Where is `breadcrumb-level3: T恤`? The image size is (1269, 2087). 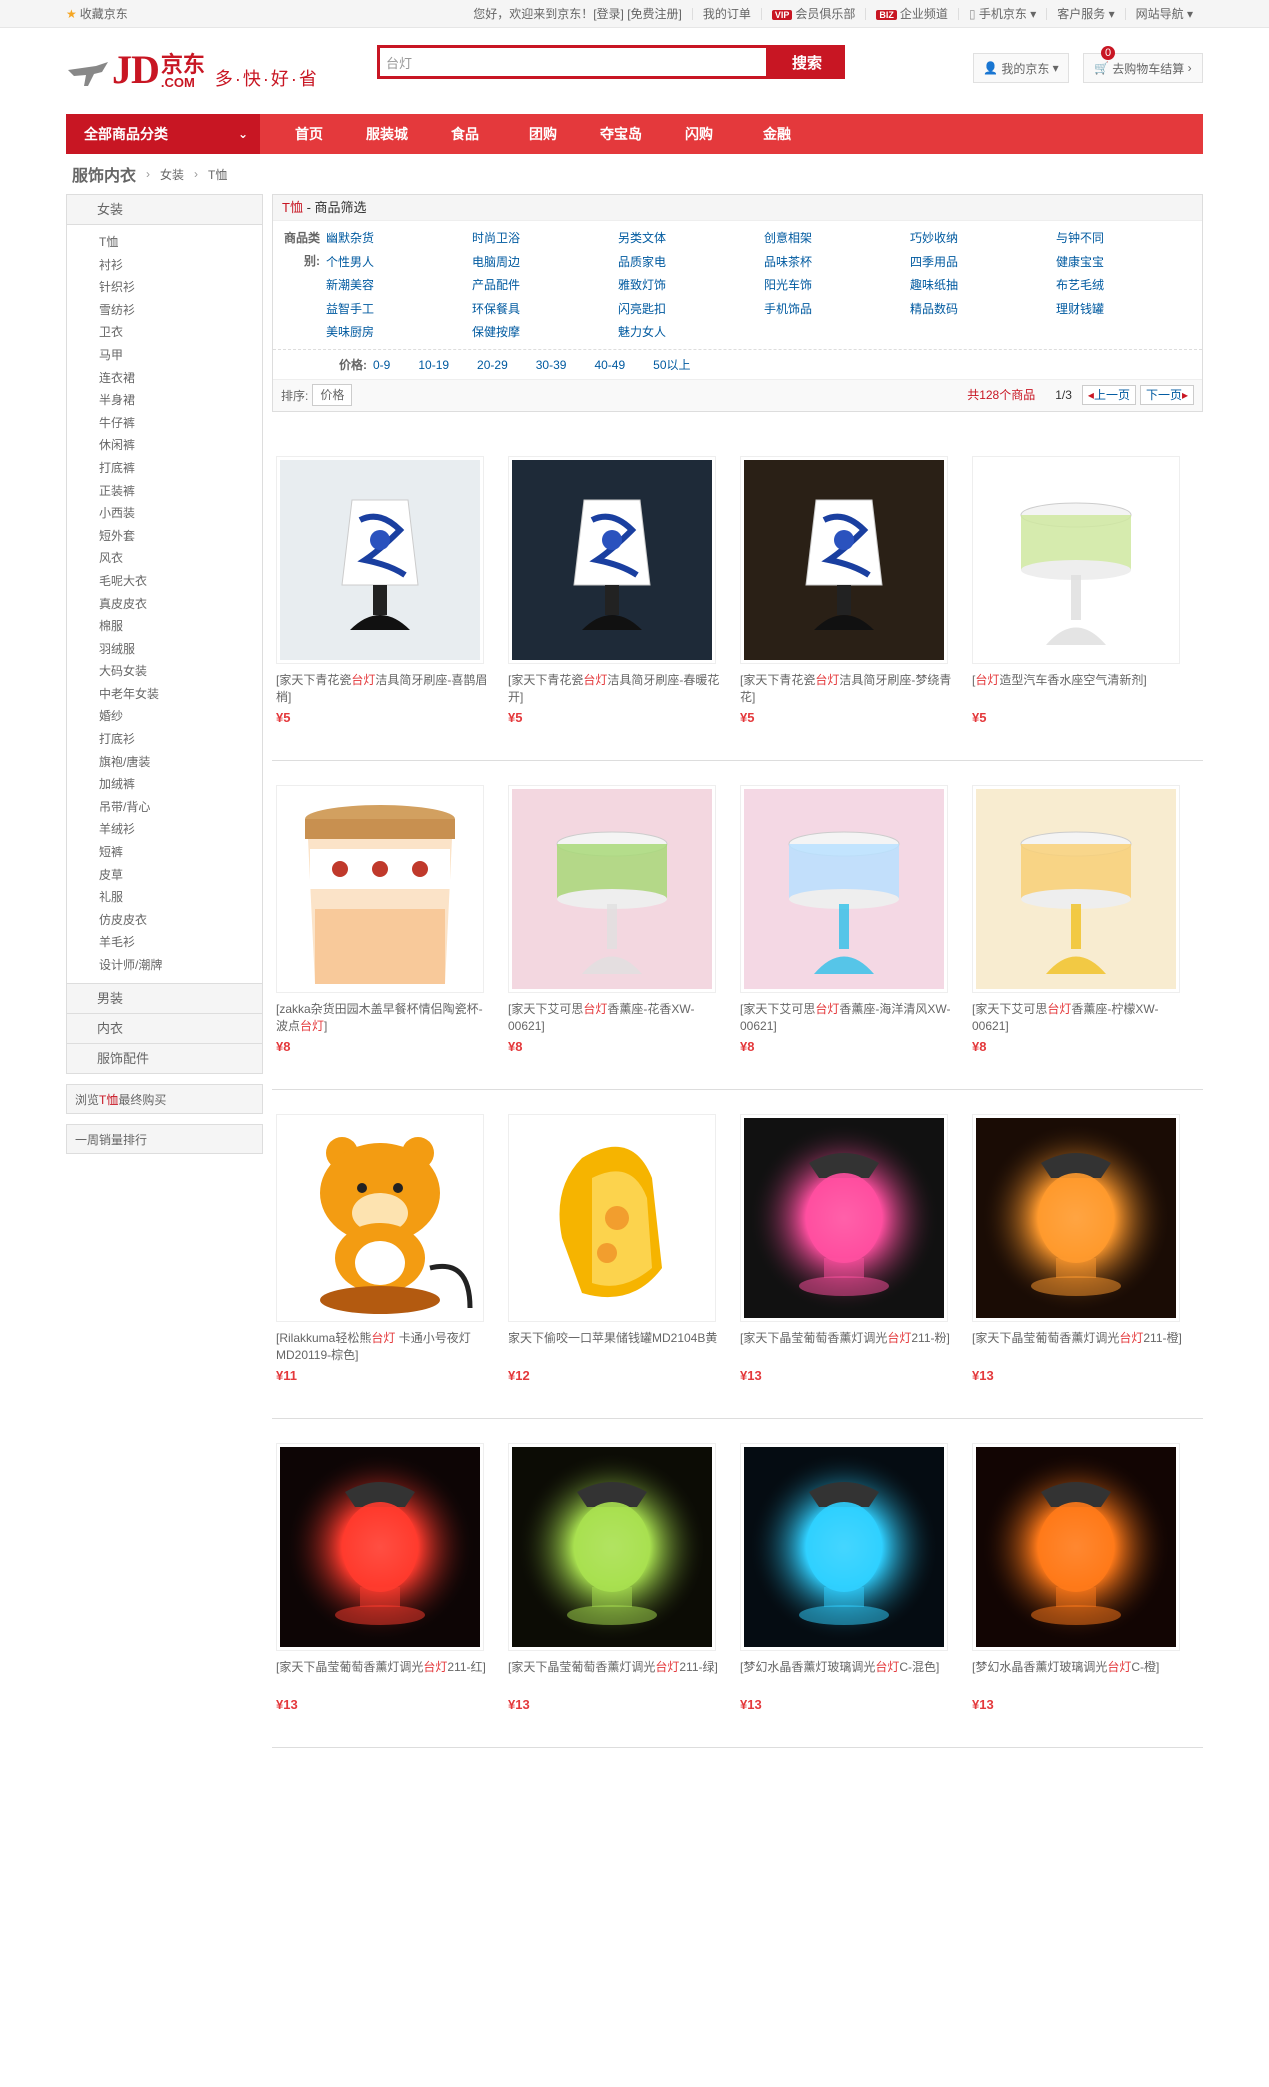 breadcrumb-level3: T恤 is located at coordinates (217, 174).